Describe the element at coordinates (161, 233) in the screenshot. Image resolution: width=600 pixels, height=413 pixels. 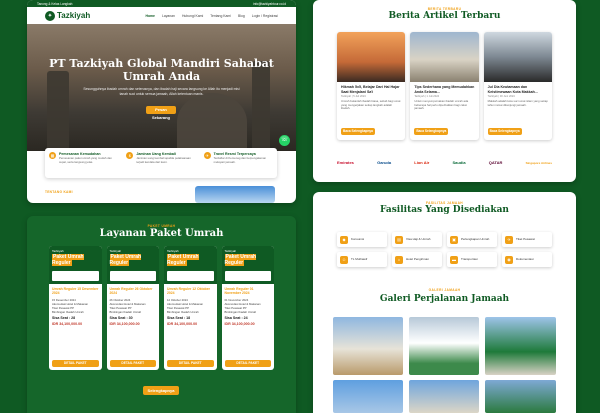
I see `section-title: Layanan Paket Umrah` at that location.